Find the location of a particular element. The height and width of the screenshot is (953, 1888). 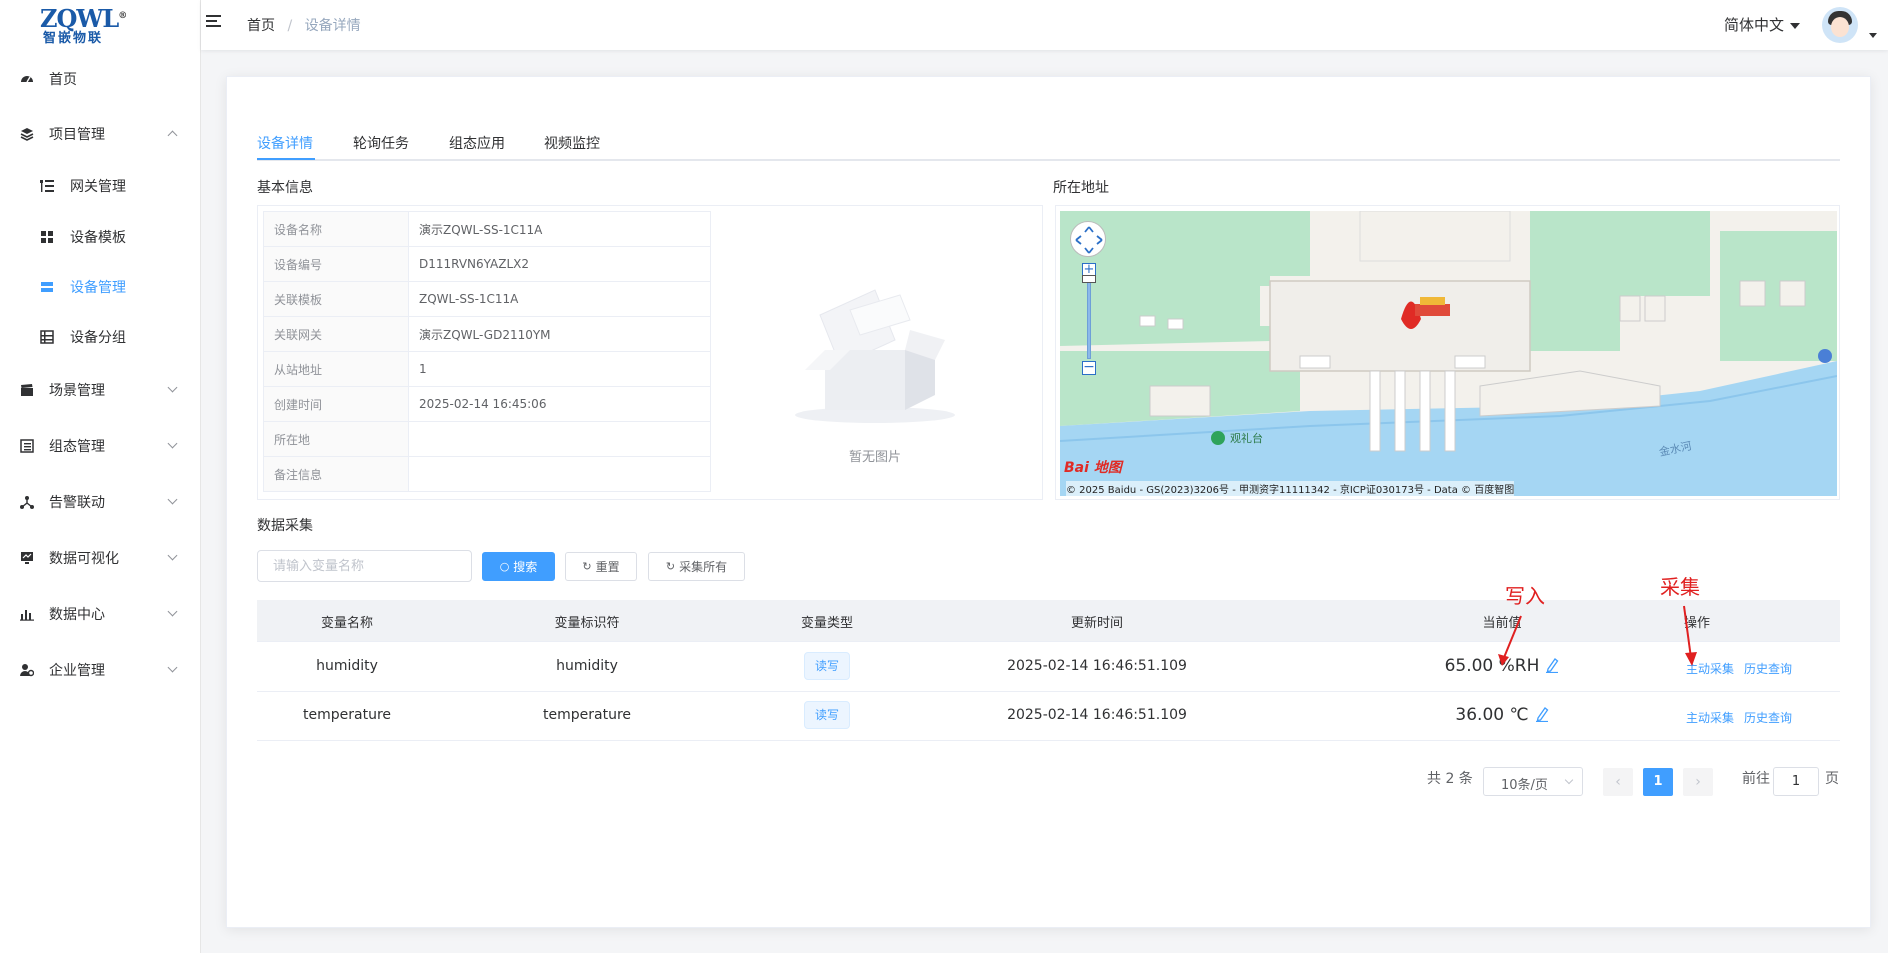

page-number-current: 1 is located at coordinates (1658, 782).